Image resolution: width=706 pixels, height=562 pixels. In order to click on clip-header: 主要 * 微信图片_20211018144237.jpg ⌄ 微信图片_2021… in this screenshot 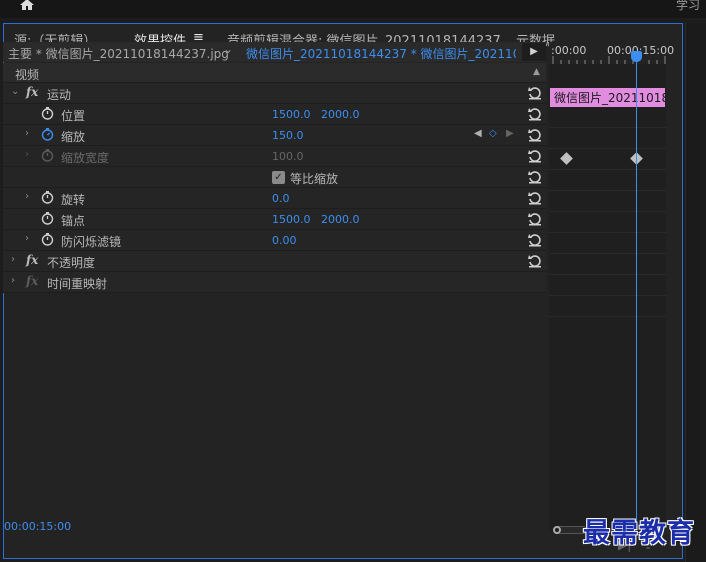, I will do `click(274, 52)`.